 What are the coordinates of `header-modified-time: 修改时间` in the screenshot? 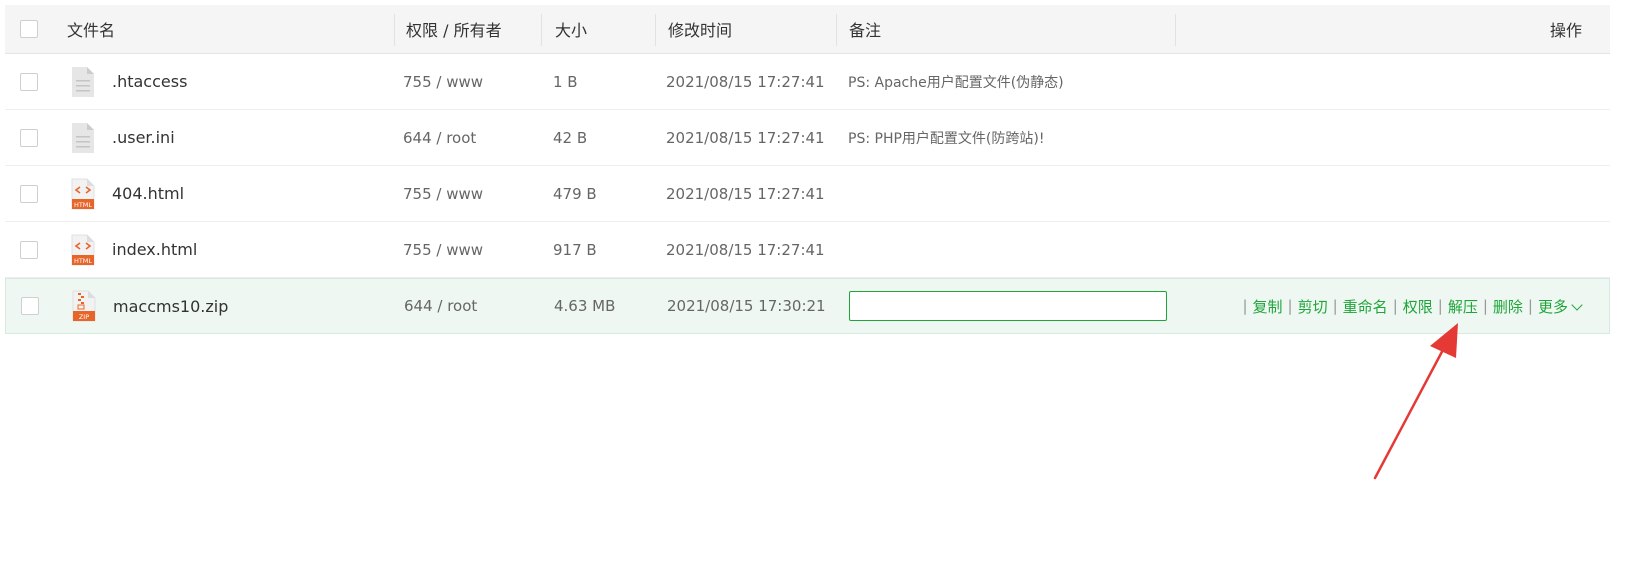 It's located at (700, 29).